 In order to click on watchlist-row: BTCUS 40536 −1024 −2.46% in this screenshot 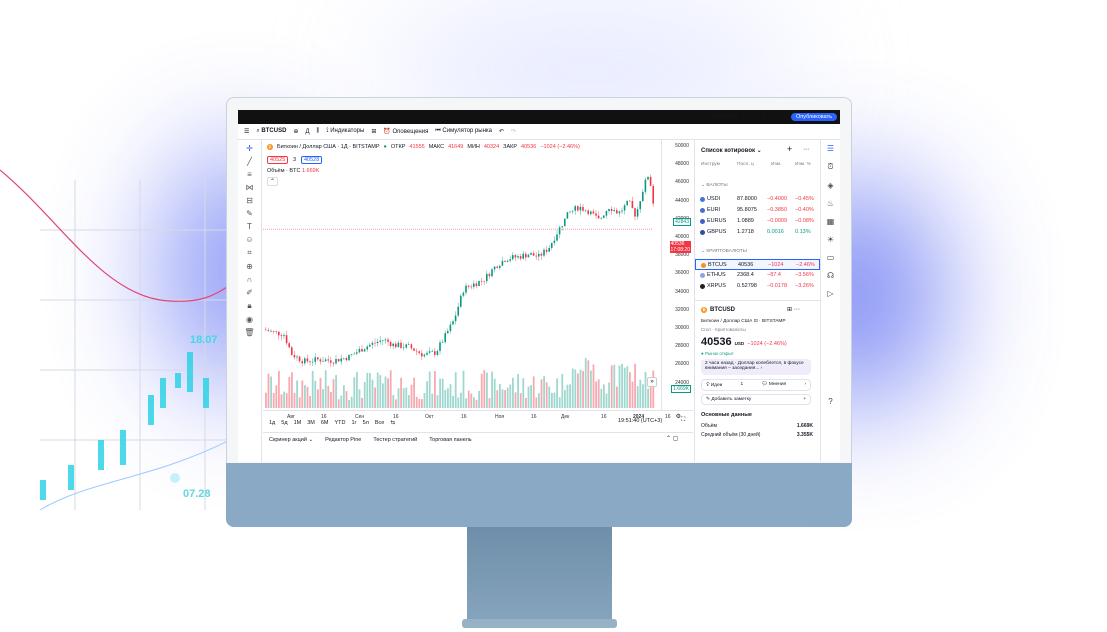, I will do `click(757, 264)`.